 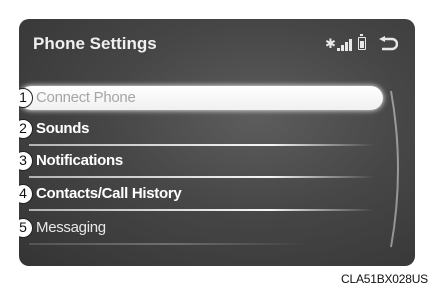 What do you see at coordinates (71, 227) in the screenshot?
I see `menu-item-label: Messaging` at bounding box center [71, 227].